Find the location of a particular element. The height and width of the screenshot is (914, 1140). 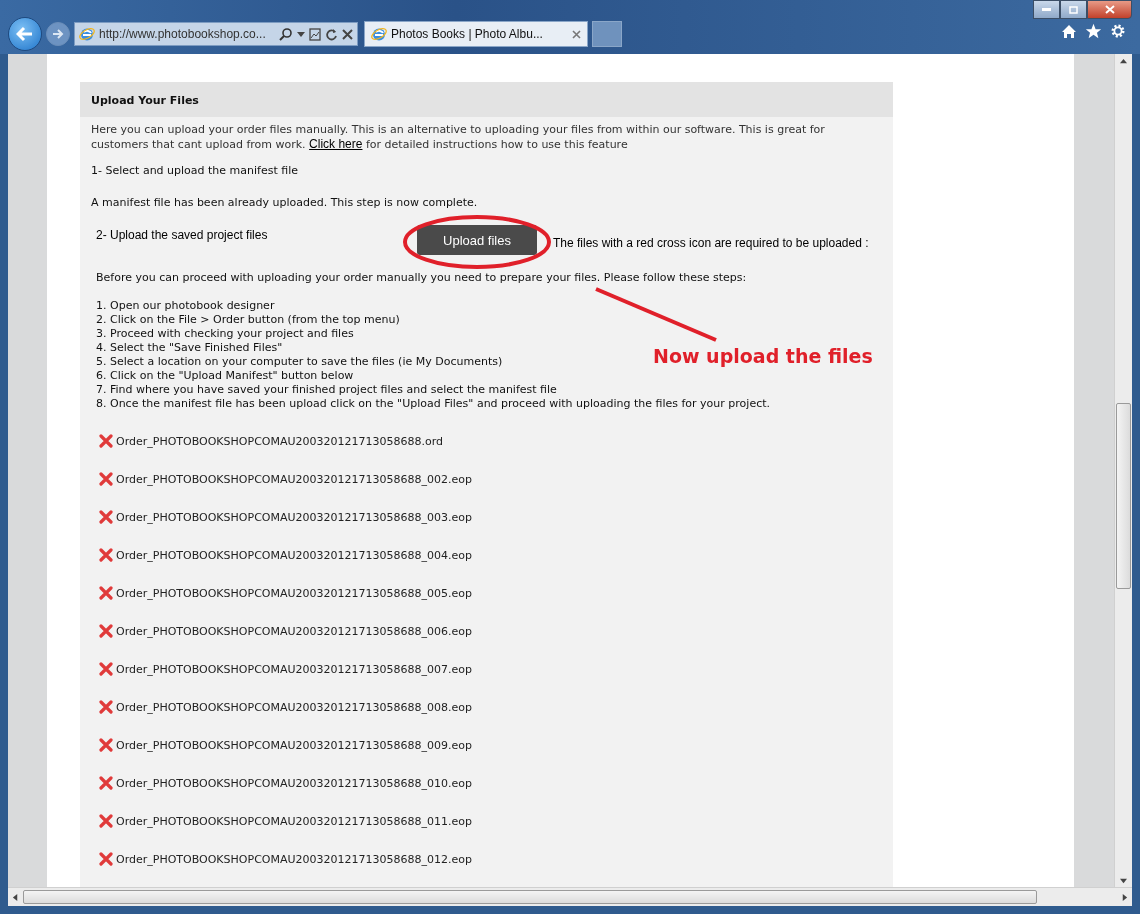

file-name: Order_PHOTOBOOKSHOPCOMAU200320121713058688_008.eop is located at coordinates (294, 707).